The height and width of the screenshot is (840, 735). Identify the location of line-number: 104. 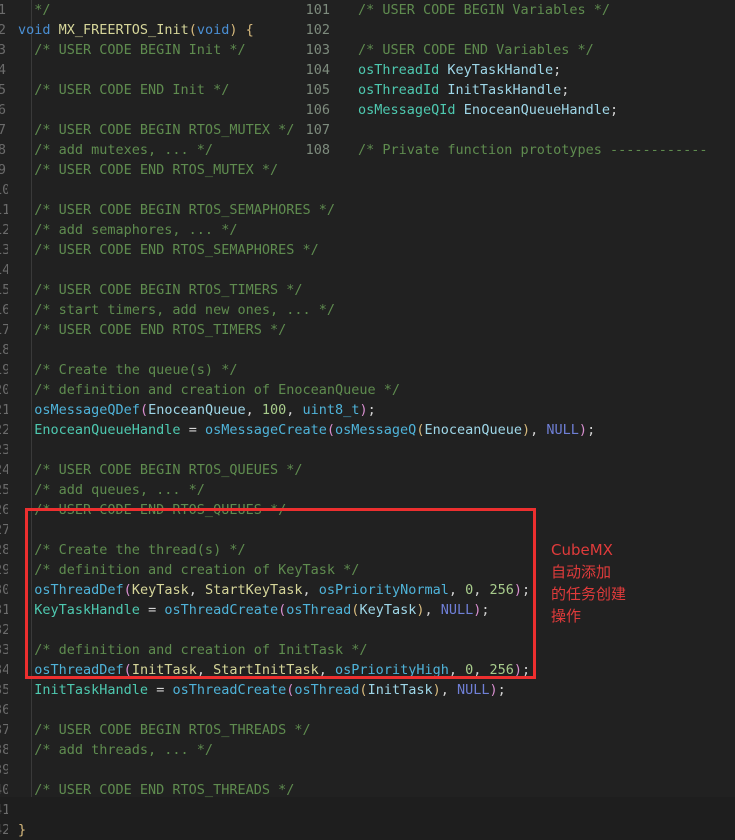
(317, 70).